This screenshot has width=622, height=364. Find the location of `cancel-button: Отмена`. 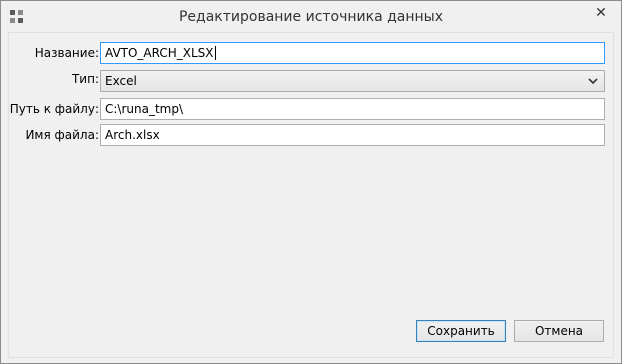

cancel-button: Отмена is located at coordinates (559, 331).